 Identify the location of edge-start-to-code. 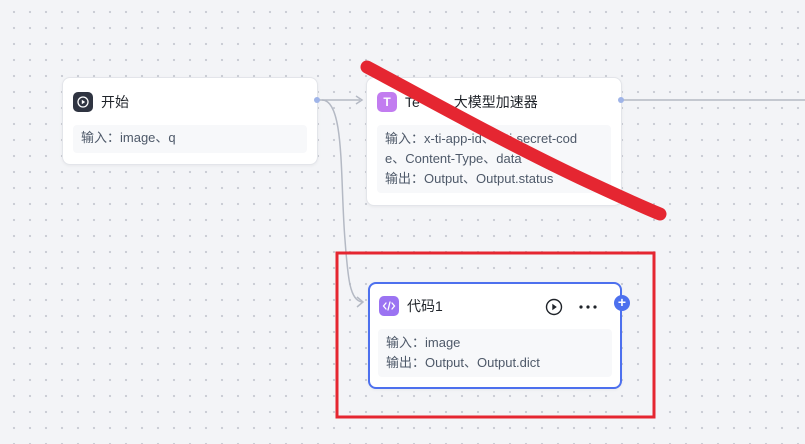
(342, 201).